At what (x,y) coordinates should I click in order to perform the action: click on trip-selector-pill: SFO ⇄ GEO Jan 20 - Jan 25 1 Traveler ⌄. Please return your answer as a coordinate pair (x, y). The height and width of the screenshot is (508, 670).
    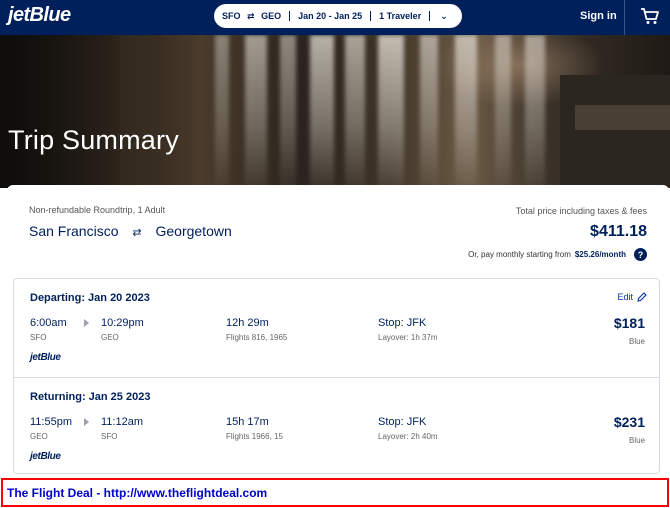
    Looking at the image, I should click on (338, 16).